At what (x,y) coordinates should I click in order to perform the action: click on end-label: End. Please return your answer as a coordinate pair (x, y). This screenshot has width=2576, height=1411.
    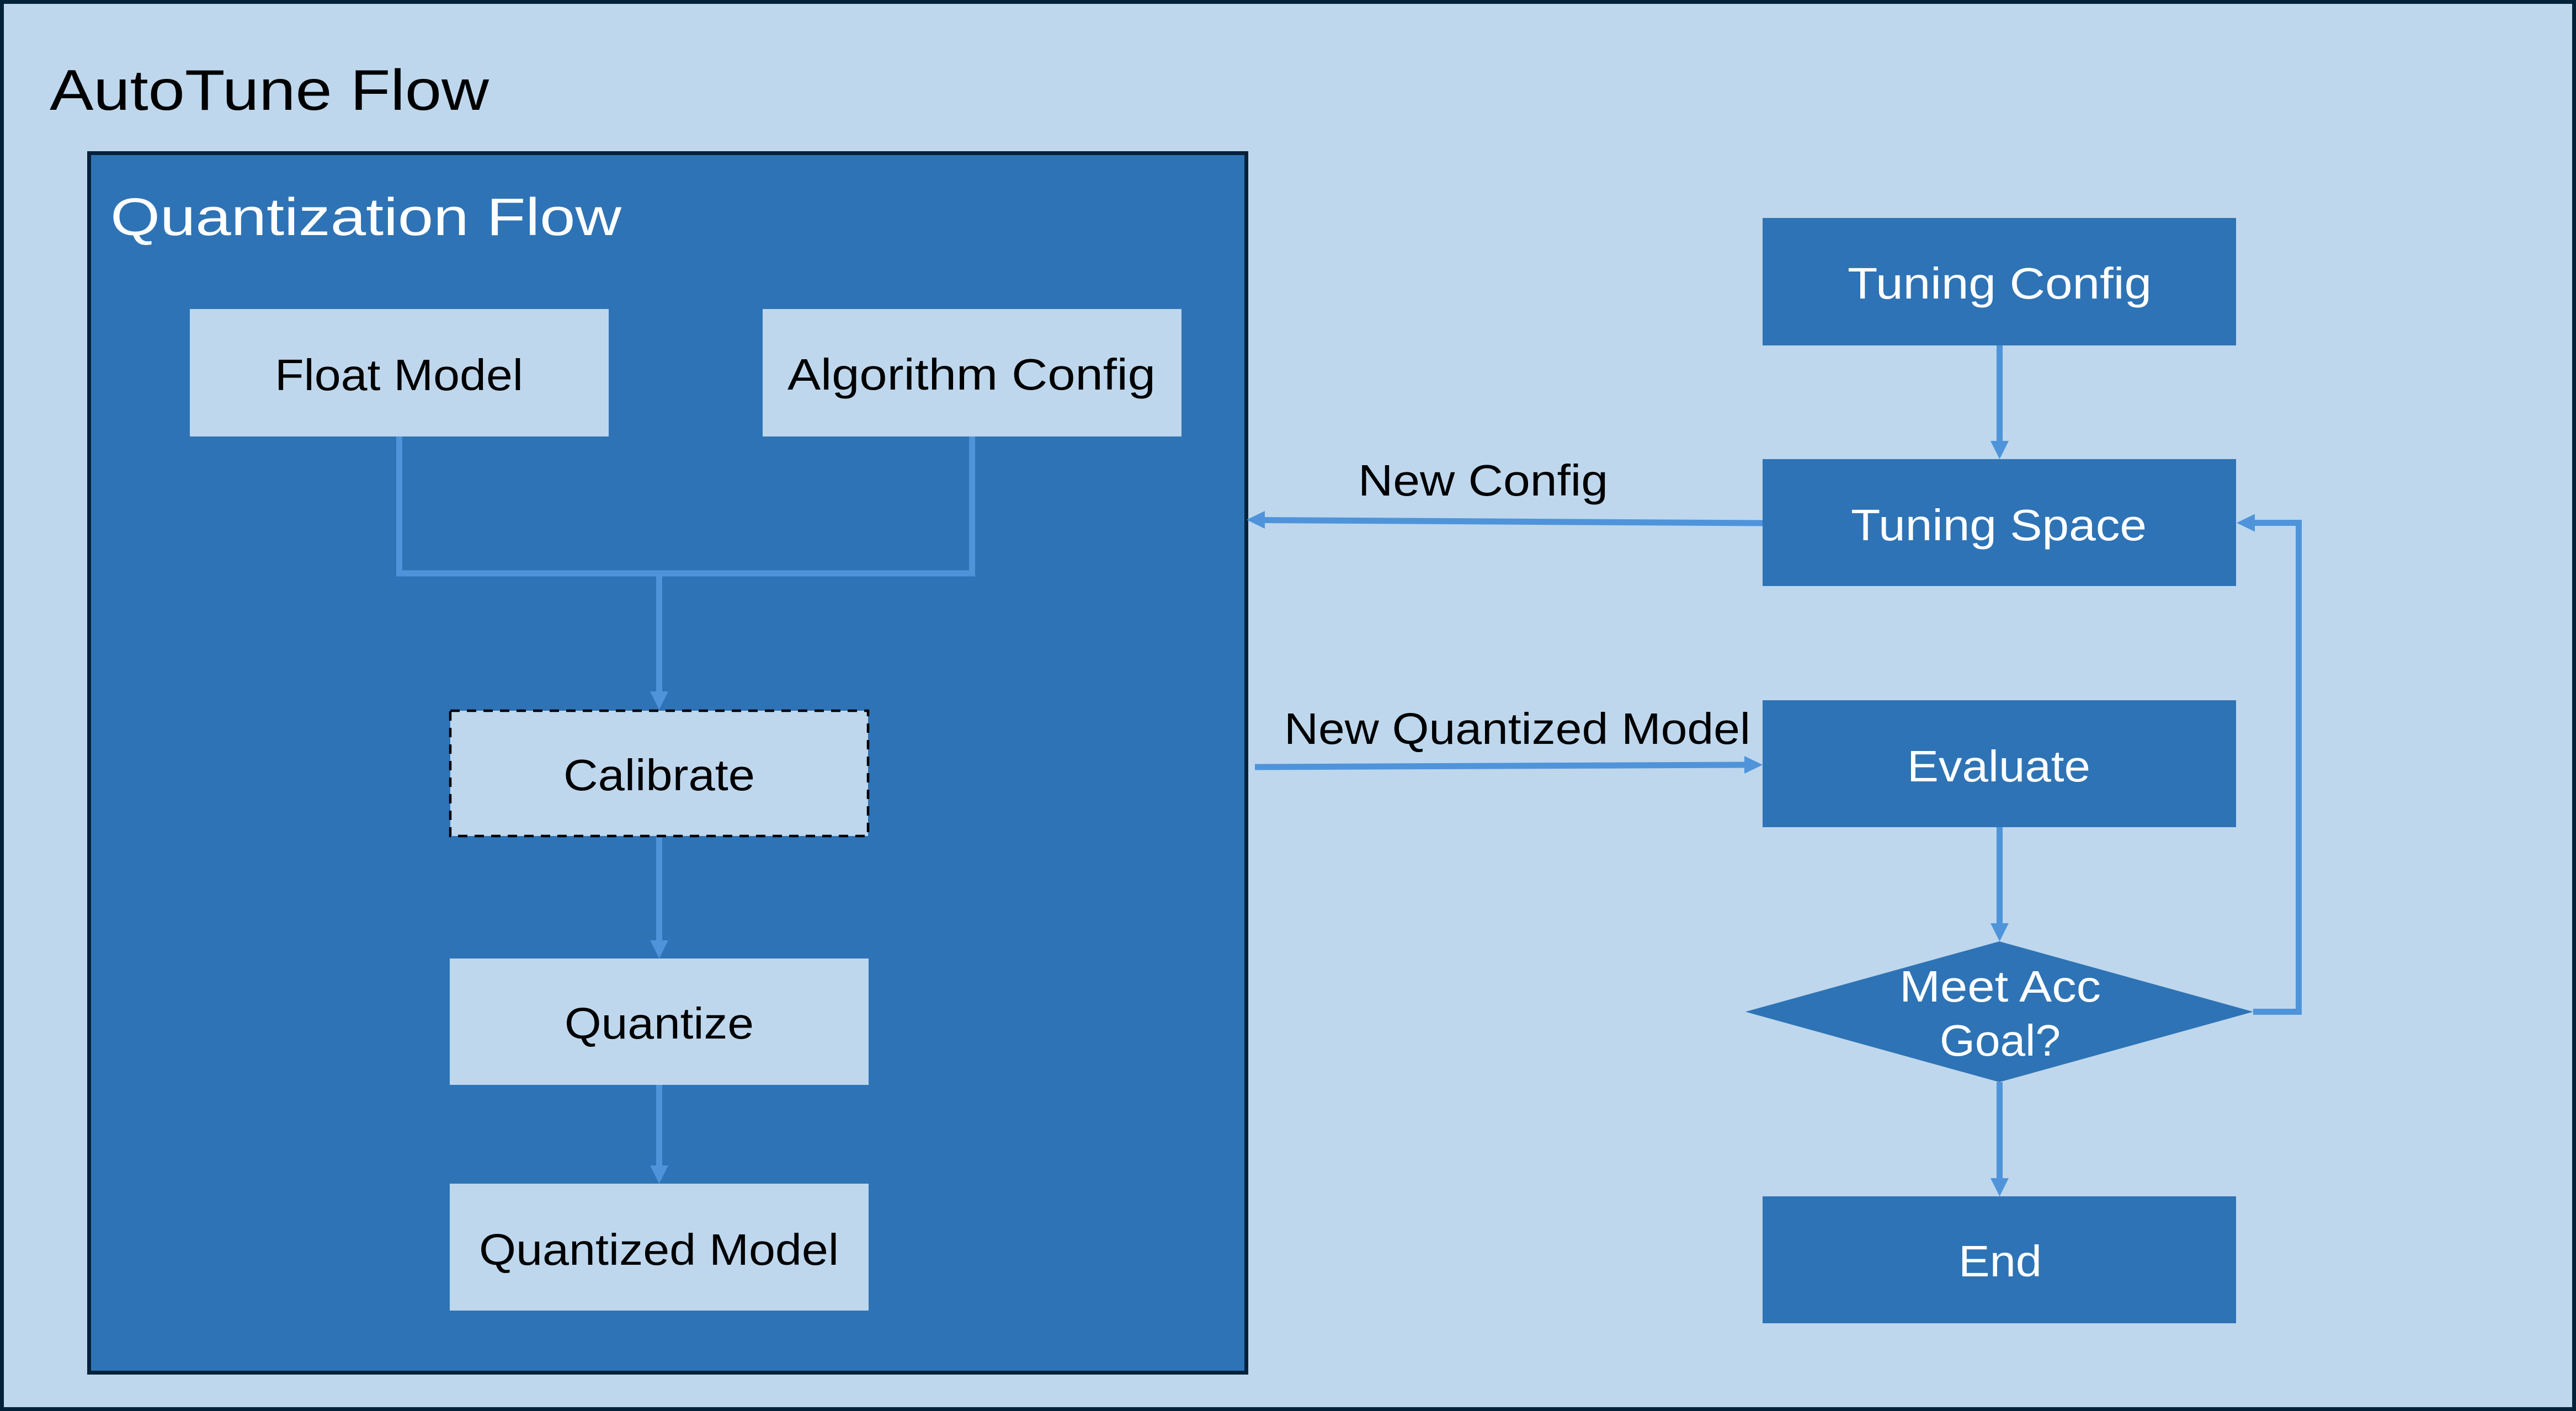
    Looking at the image, I should click on (2000, 1261).